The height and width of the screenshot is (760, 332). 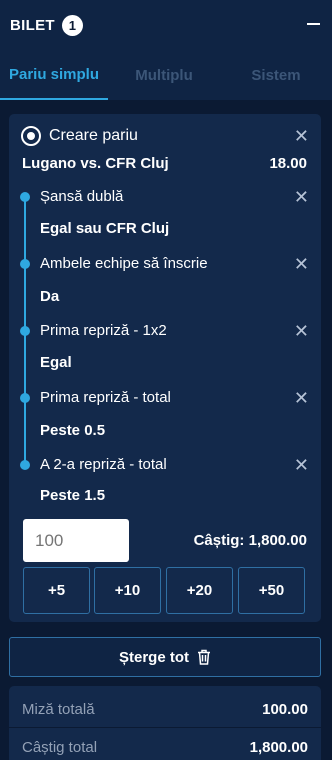 What do you see at coordinates (166, 25) in the screenshot?
I see `betslip-header: BILET 1` at bounding box center [166, 25].